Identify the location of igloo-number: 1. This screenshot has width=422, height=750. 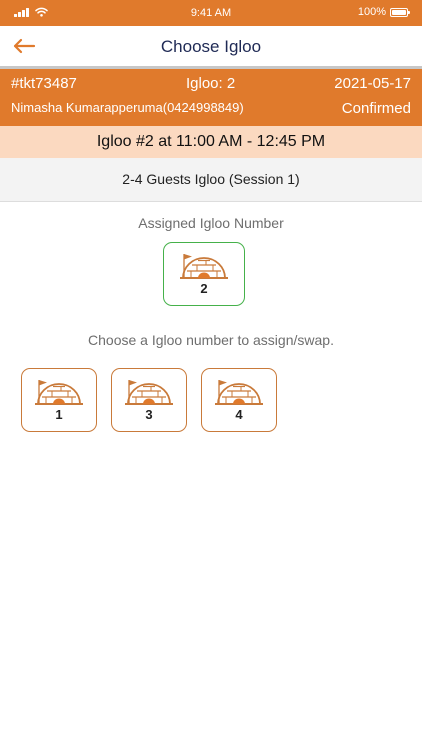
(59, 414).